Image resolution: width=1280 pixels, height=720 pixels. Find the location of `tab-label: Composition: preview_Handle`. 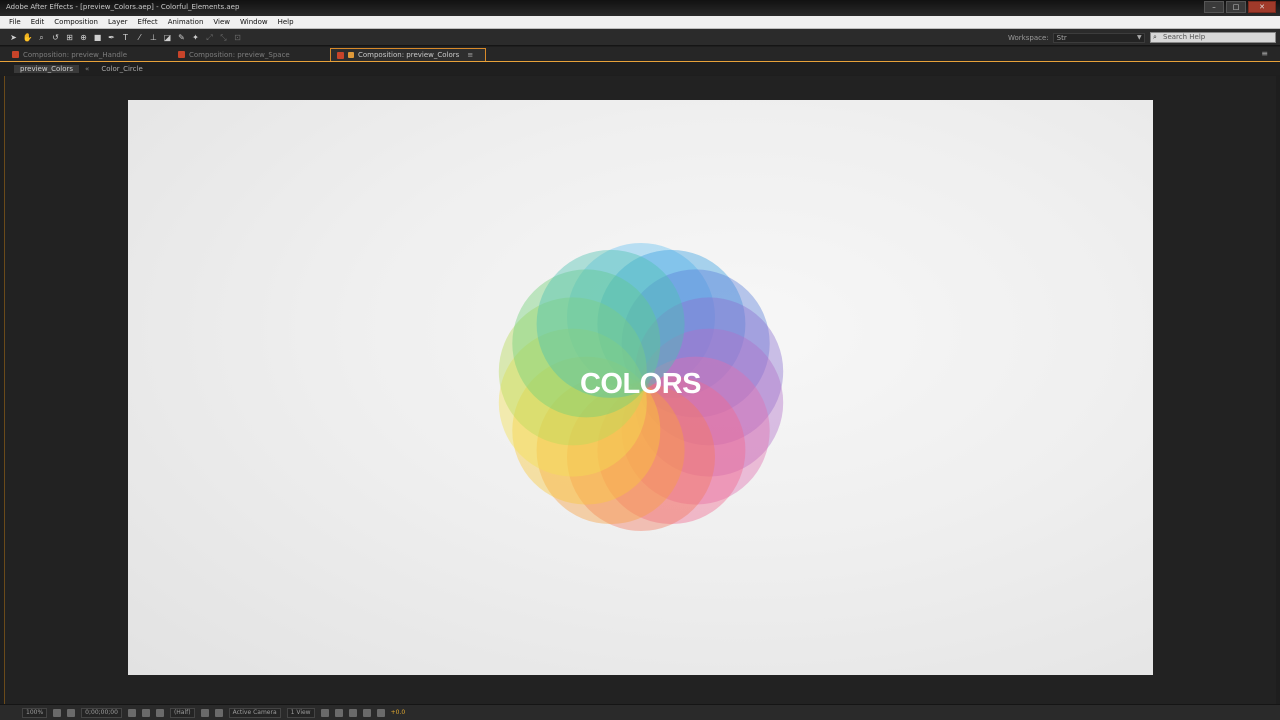

tab-label: Composition: preview_Handle is located at coordinates (75, 54).